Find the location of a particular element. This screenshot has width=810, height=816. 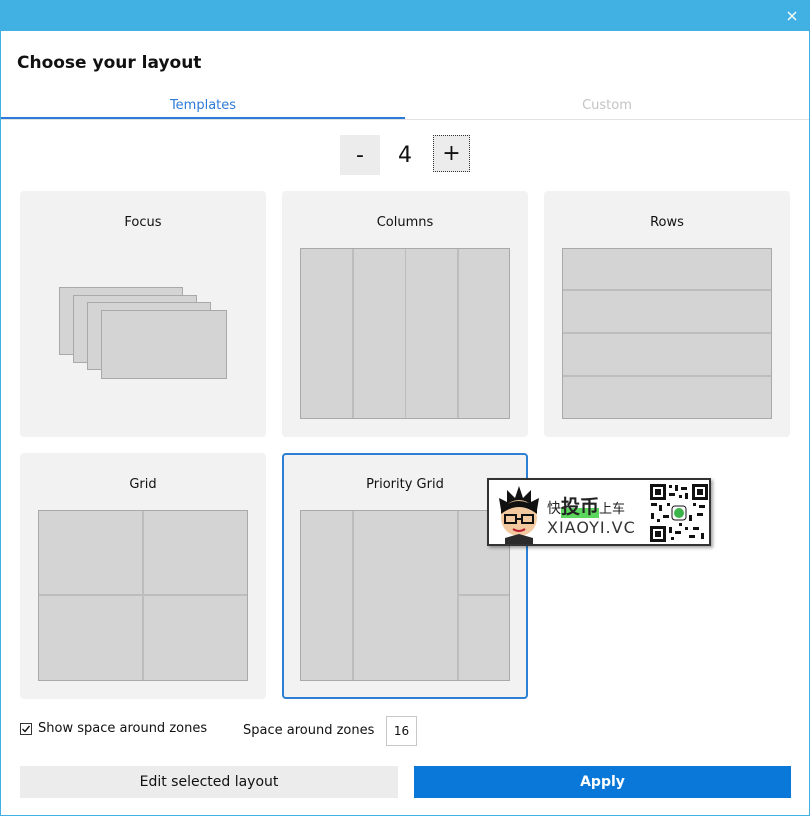

show-space-checkbox is located at coordinates (26, 728).